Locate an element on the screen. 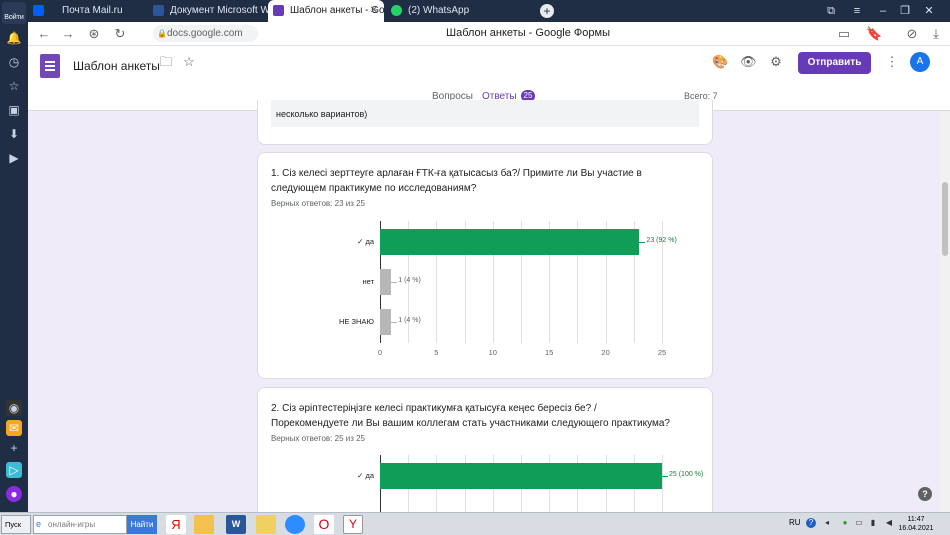 This screenshot has height=535, width=950. help-icon: ? is located at coordinates (925, 494).